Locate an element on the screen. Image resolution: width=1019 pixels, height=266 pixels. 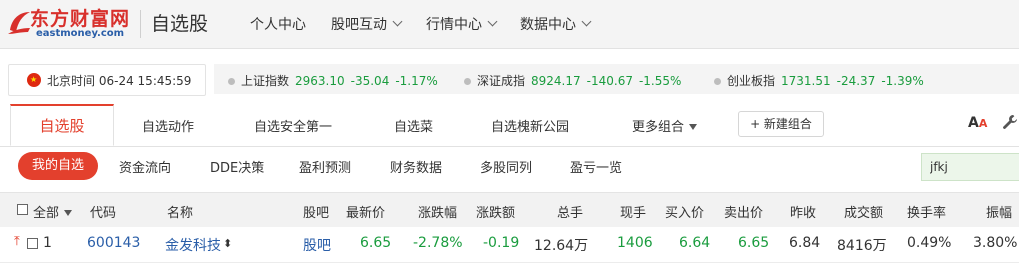
search-input is located at coordinates (970, 167).